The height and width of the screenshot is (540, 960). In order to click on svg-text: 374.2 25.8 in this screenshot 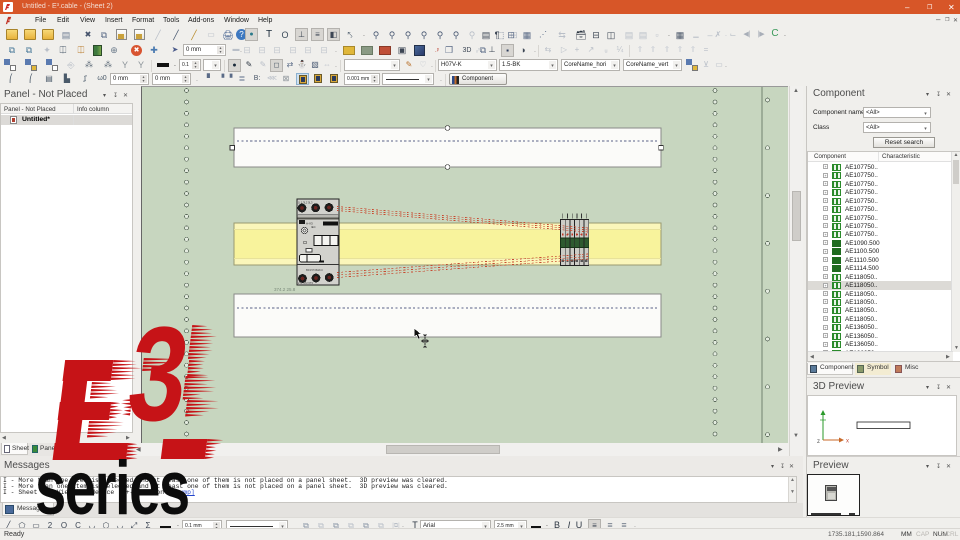, I will do `click(285, 289)`.